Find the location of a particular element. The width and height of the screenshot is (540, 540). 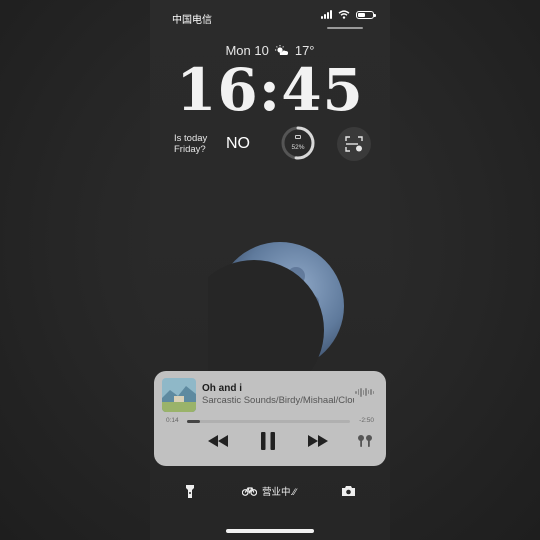

home-indicator is located at coordinates (270, 531).